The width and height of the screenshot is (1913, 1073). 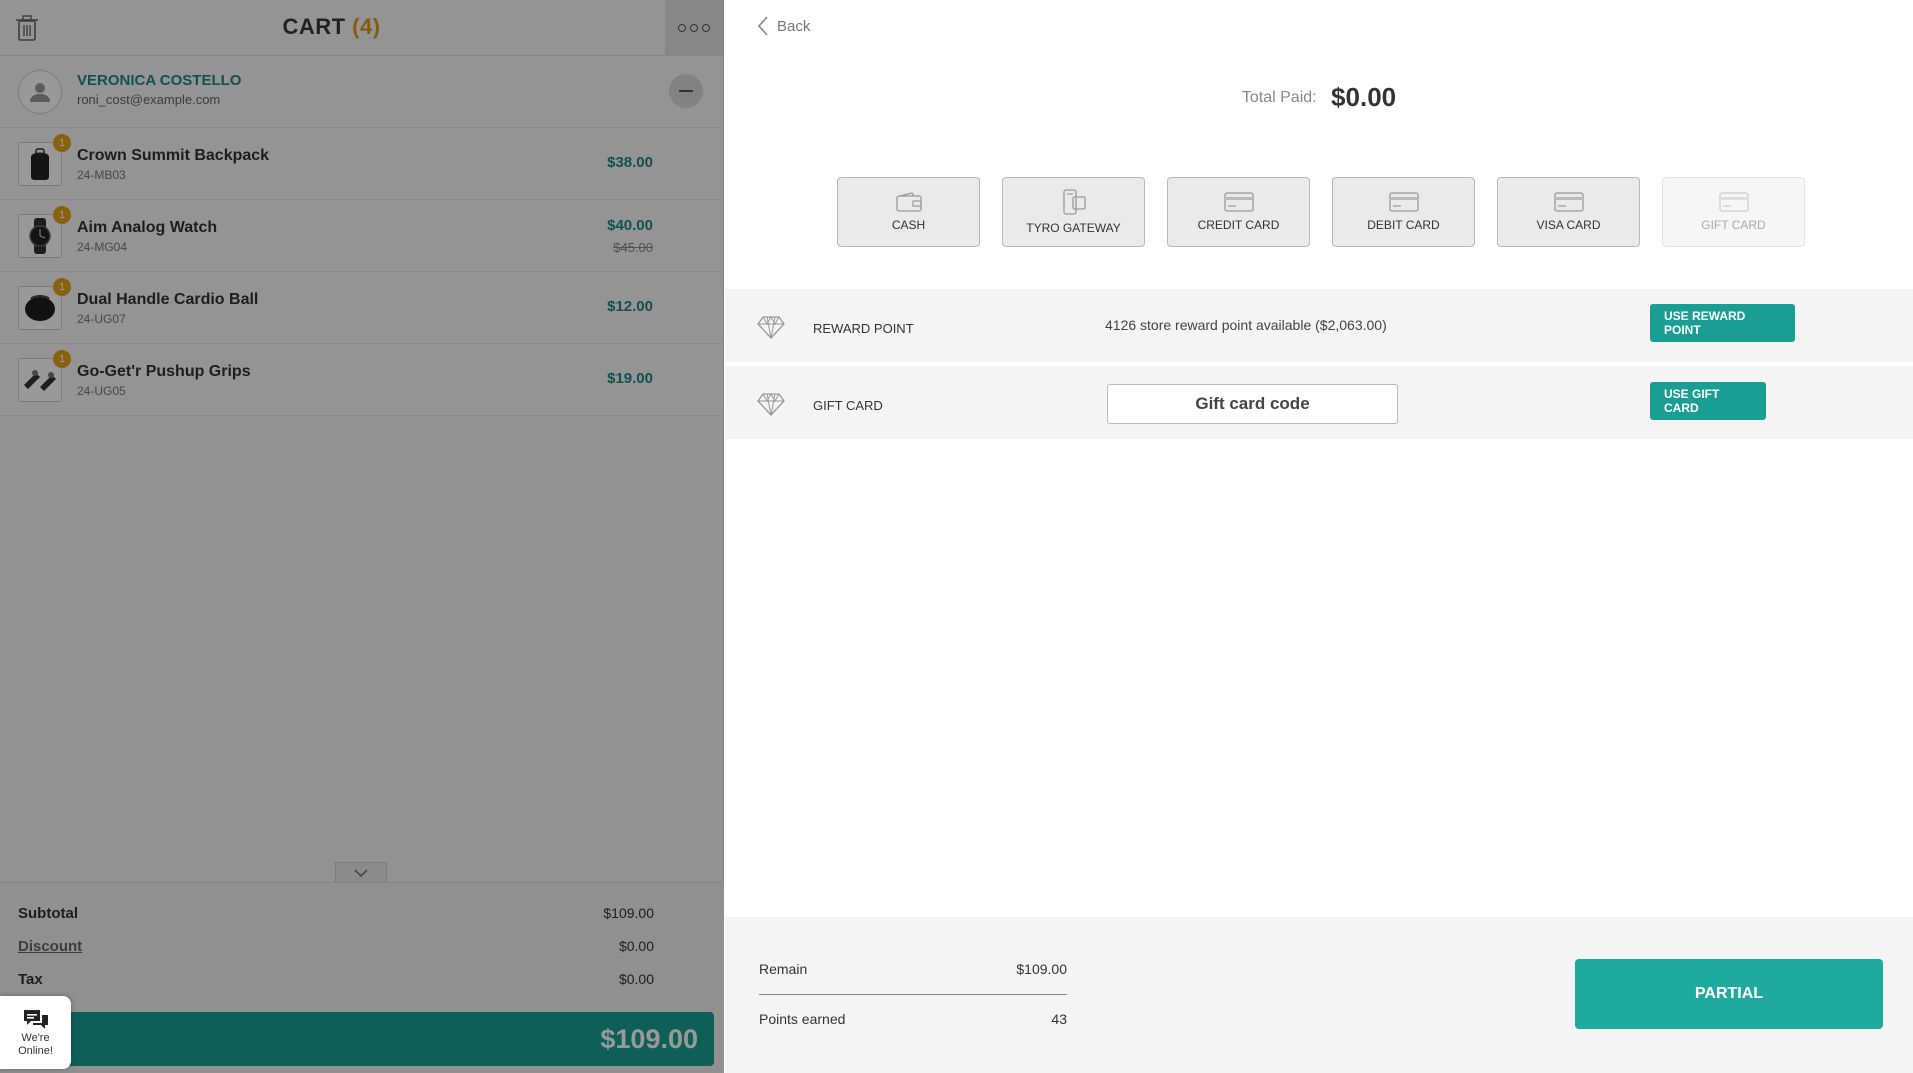 What do you see at coordinates (147, 227) in the screenshot?
I see `item-name: Aim Analog Watch` at bounding box center [147, 227].